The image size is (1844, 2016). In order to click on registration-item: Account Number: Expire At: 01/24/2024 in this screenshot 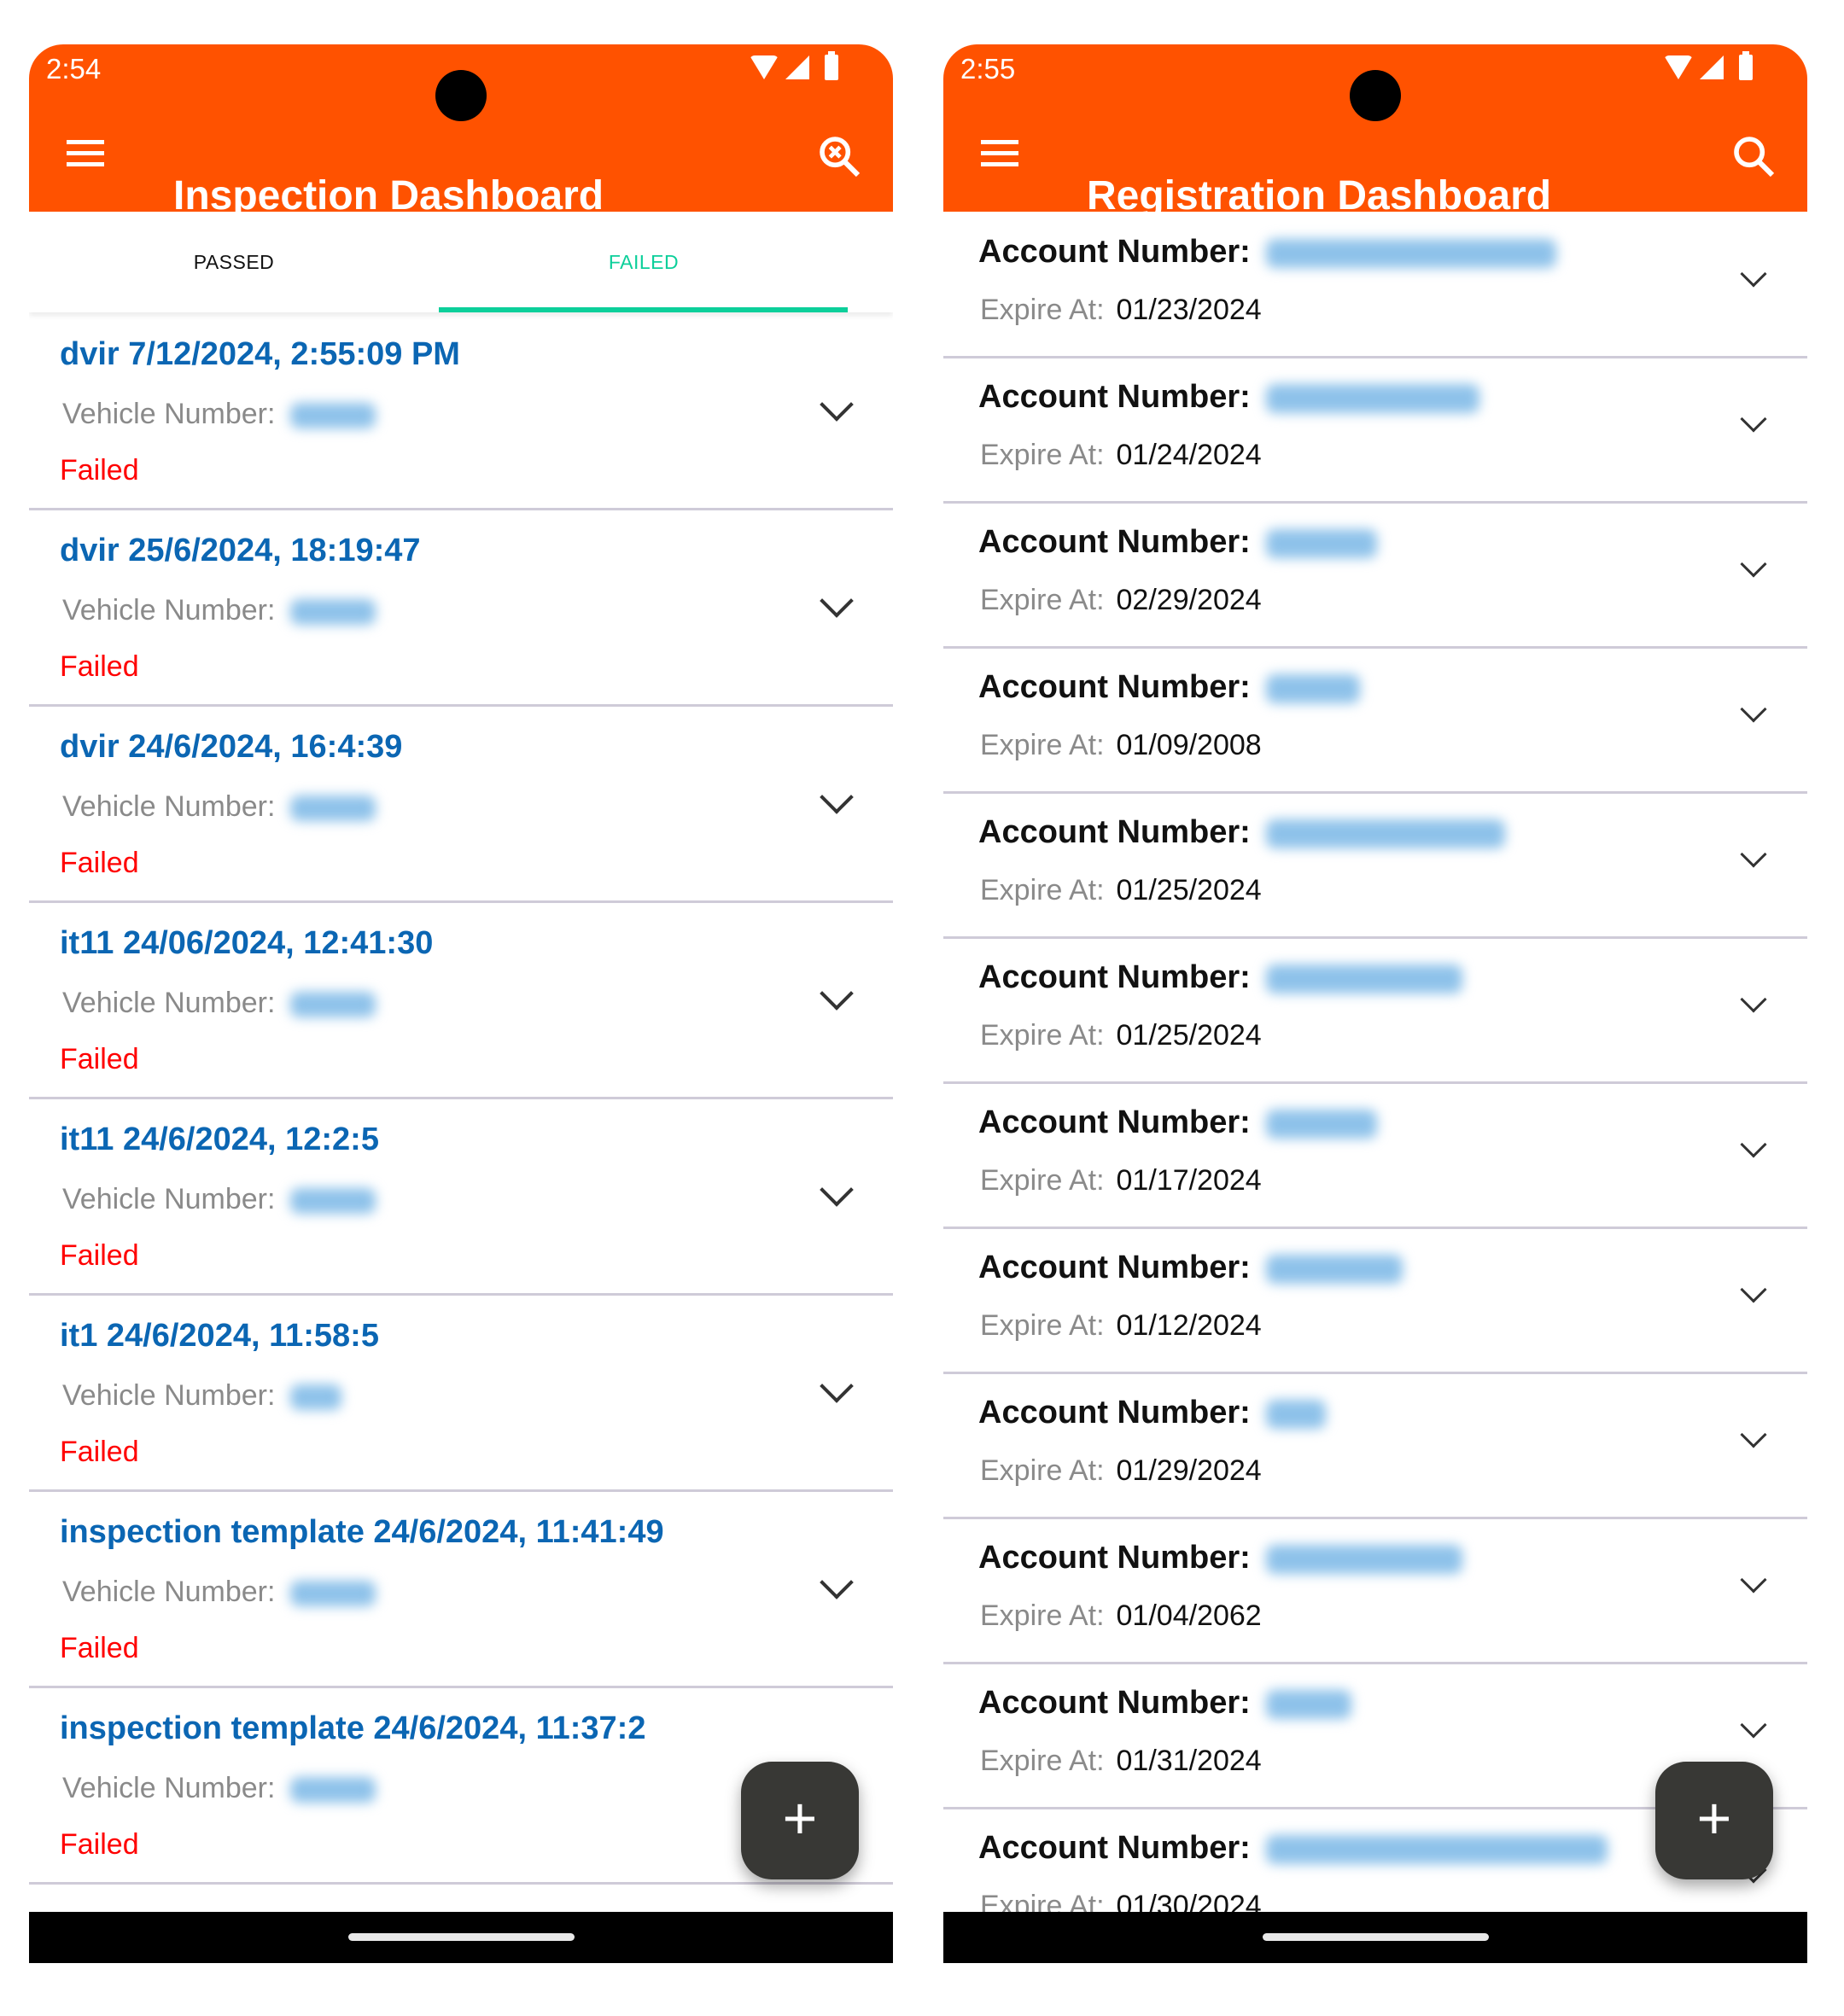, I will do `click(1375, 431)`.